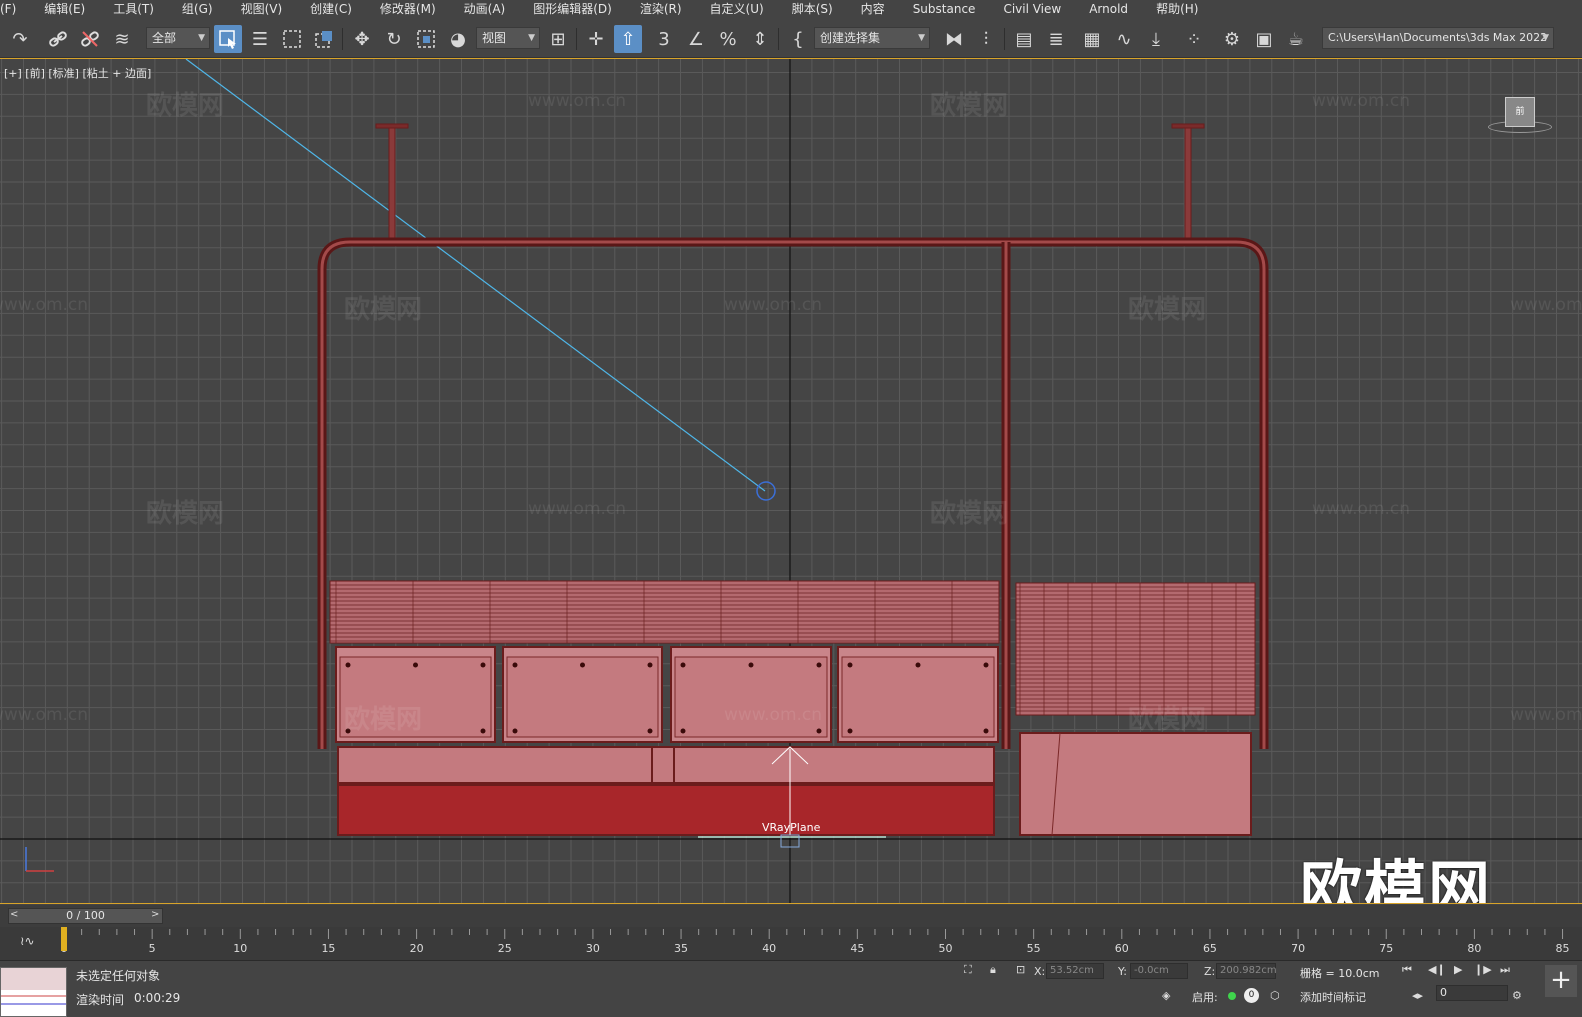 Image resolution: width=1582 pixels, height=1017 pixels. Describe the element at coordinates (661, 10) in the screenshot. I see `menu-item-9: 渲染(R)` at that location.